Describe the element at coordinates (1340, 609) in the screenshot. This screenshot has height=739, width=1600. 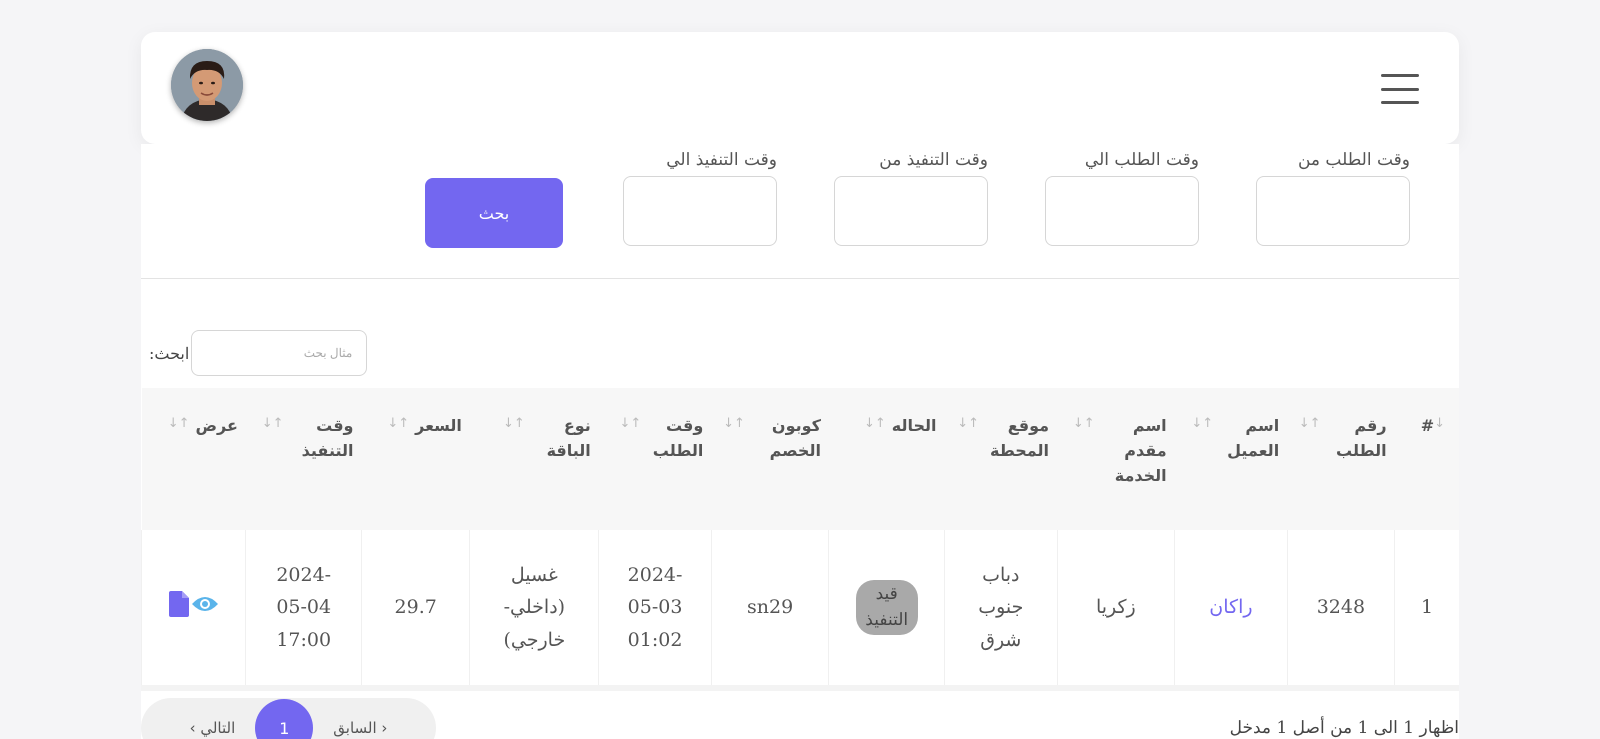
I see `cell-order-no: 3248` at that location.